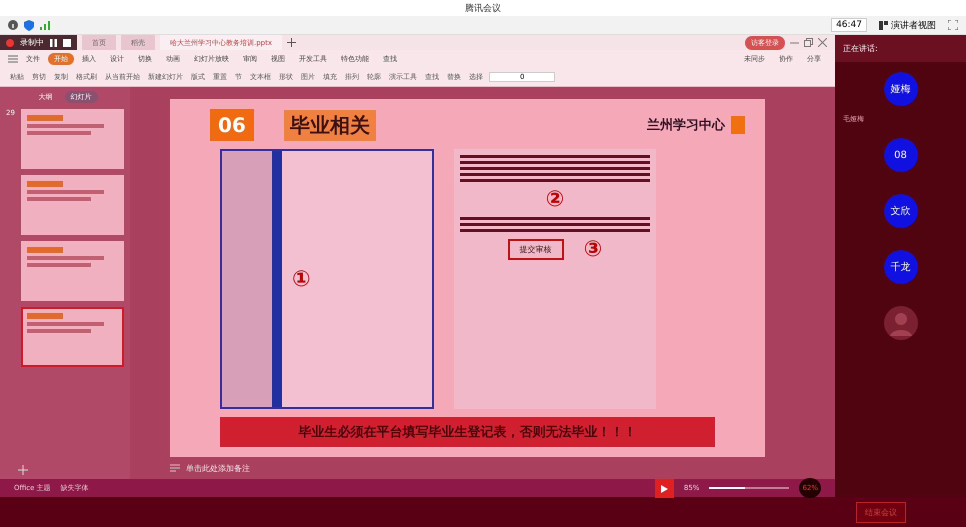 This screenshot has width=966, height=527. I want to click on window-title: 腾讯会议, so click(483, 8).